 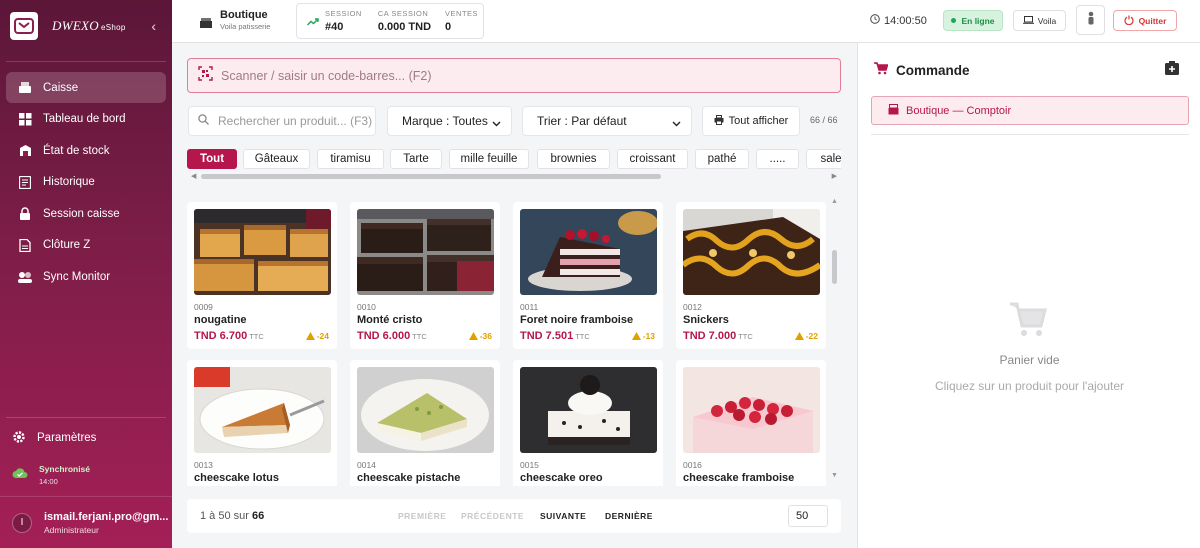 I want to click on product-name: Foret noire framboise, so click(x=577, y=320).